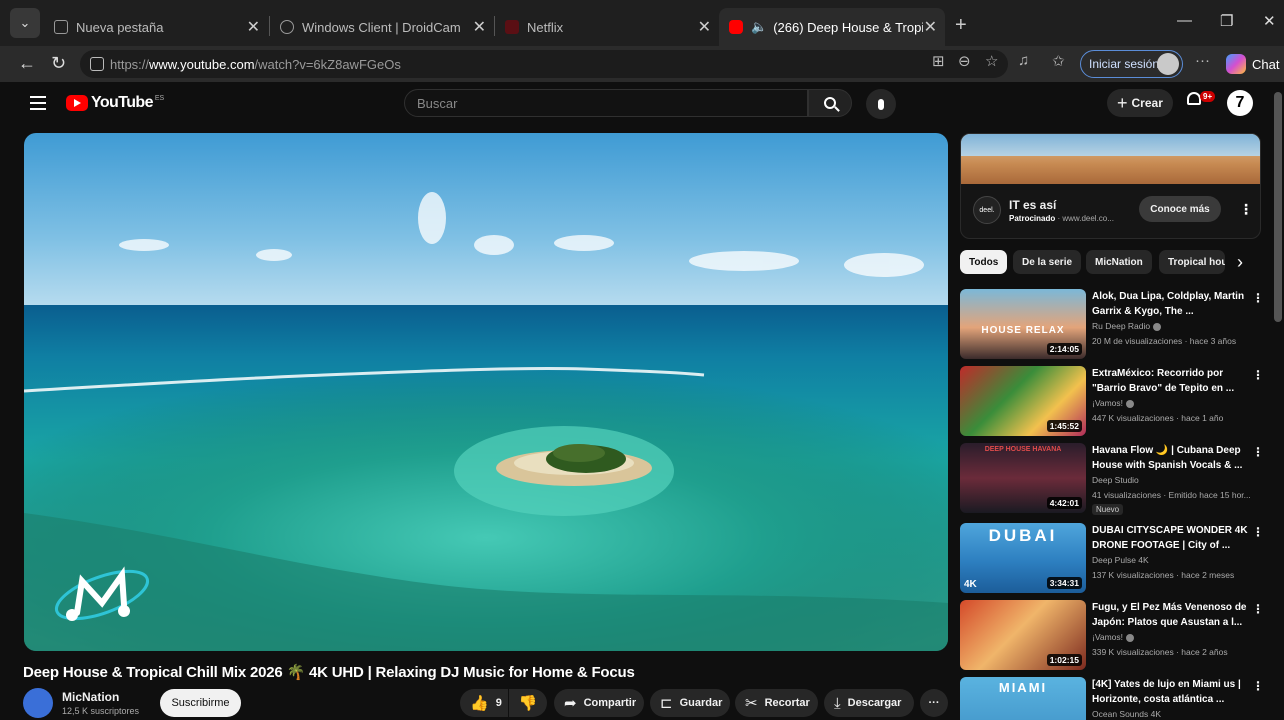 The image size is (1284, 720). Describe the element at coordinates (690, 703) in the screenshot. I see `save-button: ⊏ Guardar` at that location.